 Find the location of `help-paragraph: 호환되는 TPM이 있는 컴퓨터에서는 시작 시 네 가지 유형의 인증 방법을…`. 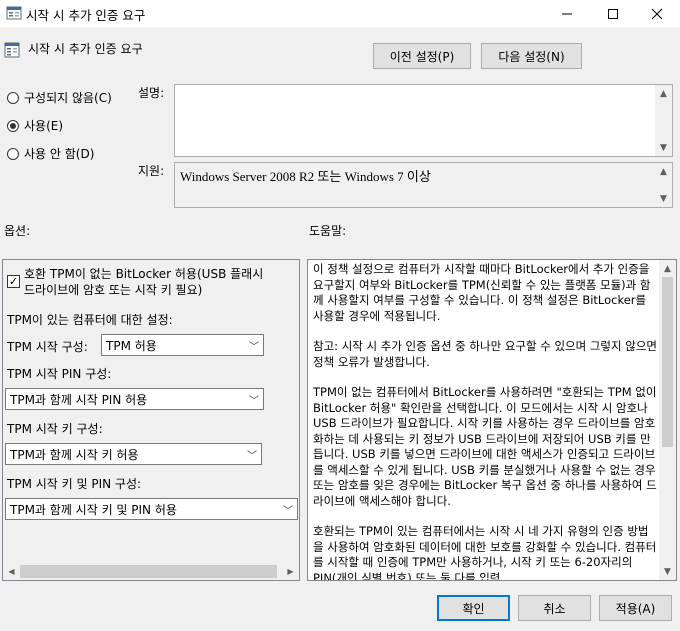

help-paragraph: 호환되는 TPM이 있는 컴퓨터에서는 시작 시 네 가지 유형의 인증 방법을… is located at coordinates (485, 552).